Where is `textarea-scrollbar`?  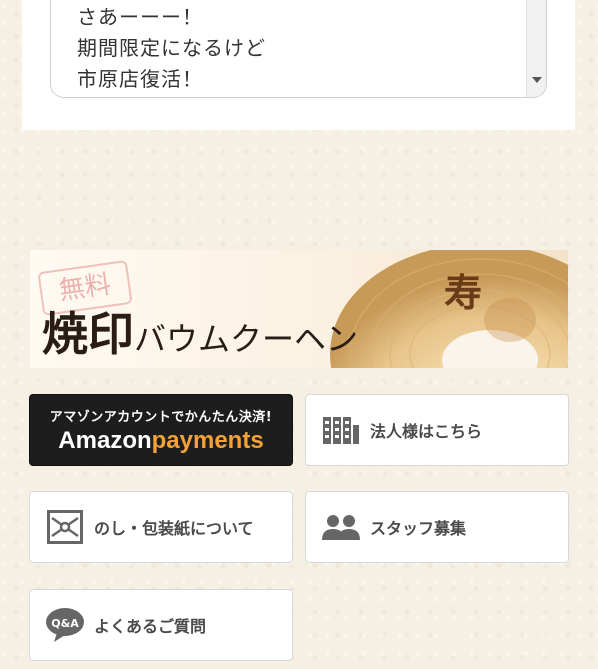
textarea-scrollbar is located at coordinates (536, 48).